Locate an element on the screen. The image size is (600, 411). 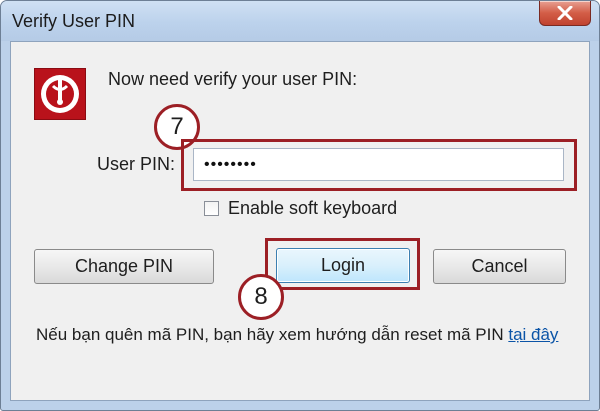
user-pin-input is located at coordinates (378, 164).